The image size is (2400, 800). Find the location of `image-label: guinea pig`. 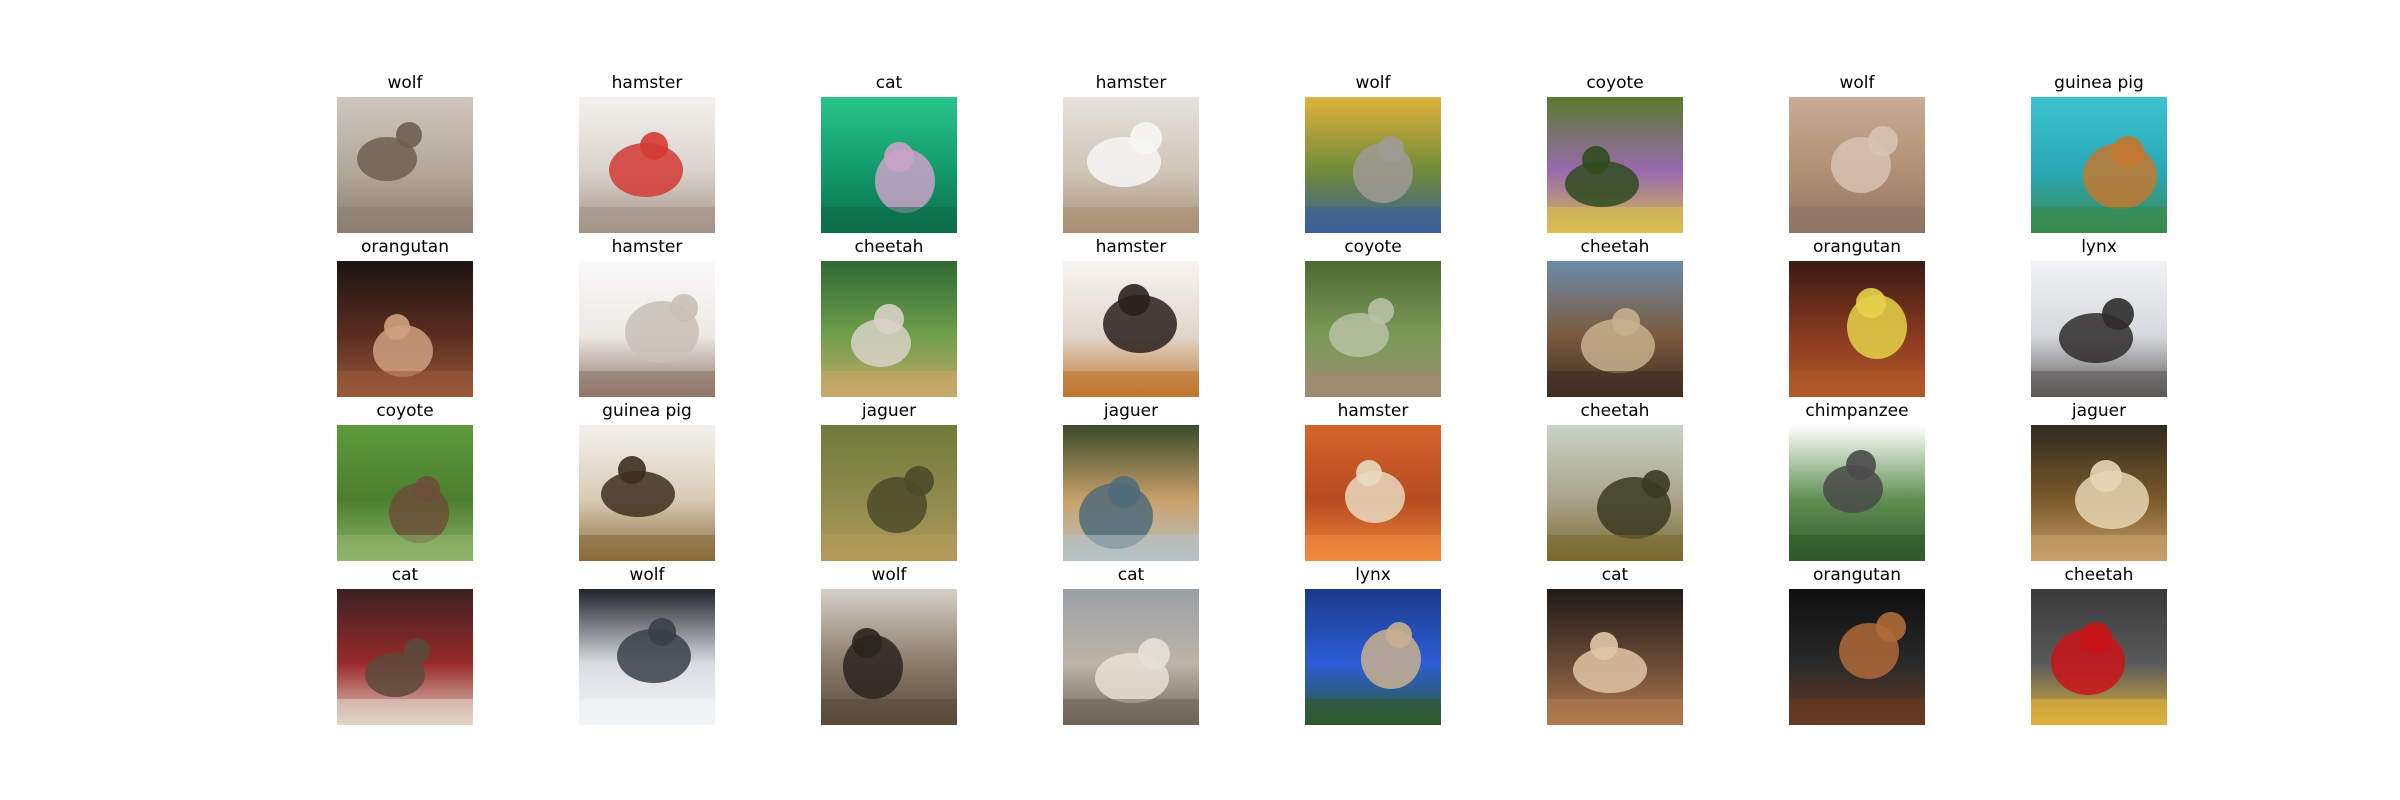

image-label: guinea pig is located at coordinates (647, 411).